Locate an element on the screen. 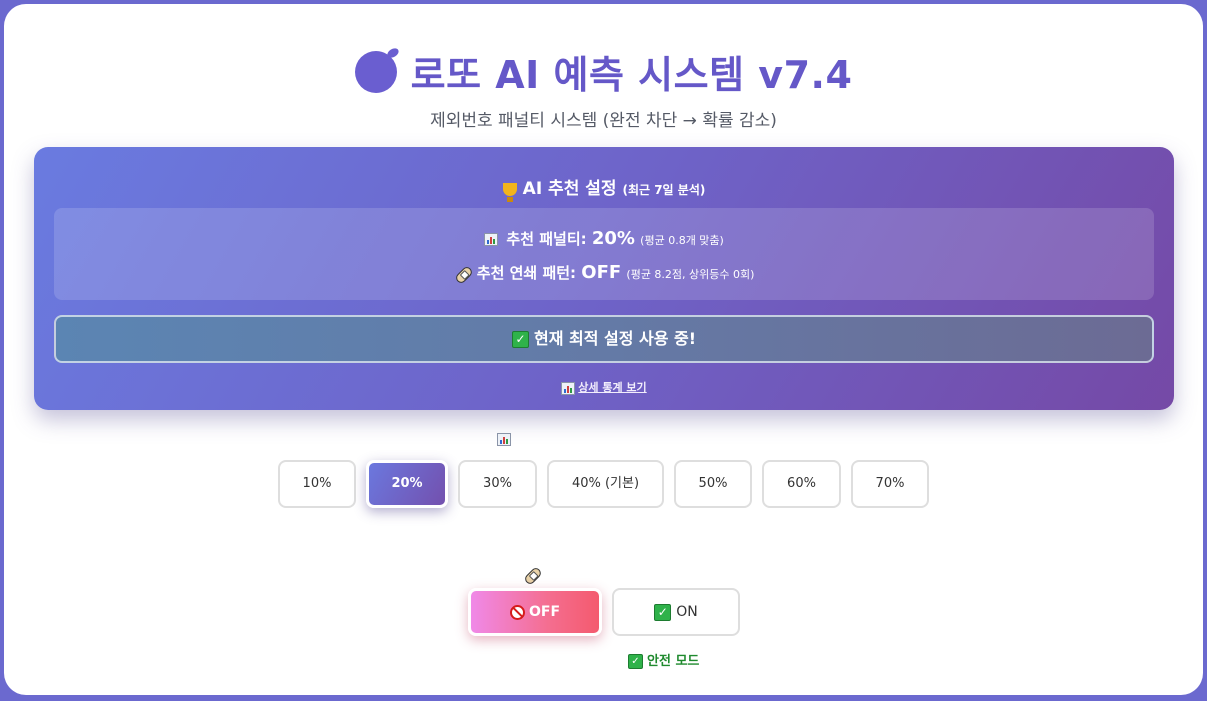  title-row: 로또 AI 예측 시스템 v7.4 is located at coordinates (603, 70).